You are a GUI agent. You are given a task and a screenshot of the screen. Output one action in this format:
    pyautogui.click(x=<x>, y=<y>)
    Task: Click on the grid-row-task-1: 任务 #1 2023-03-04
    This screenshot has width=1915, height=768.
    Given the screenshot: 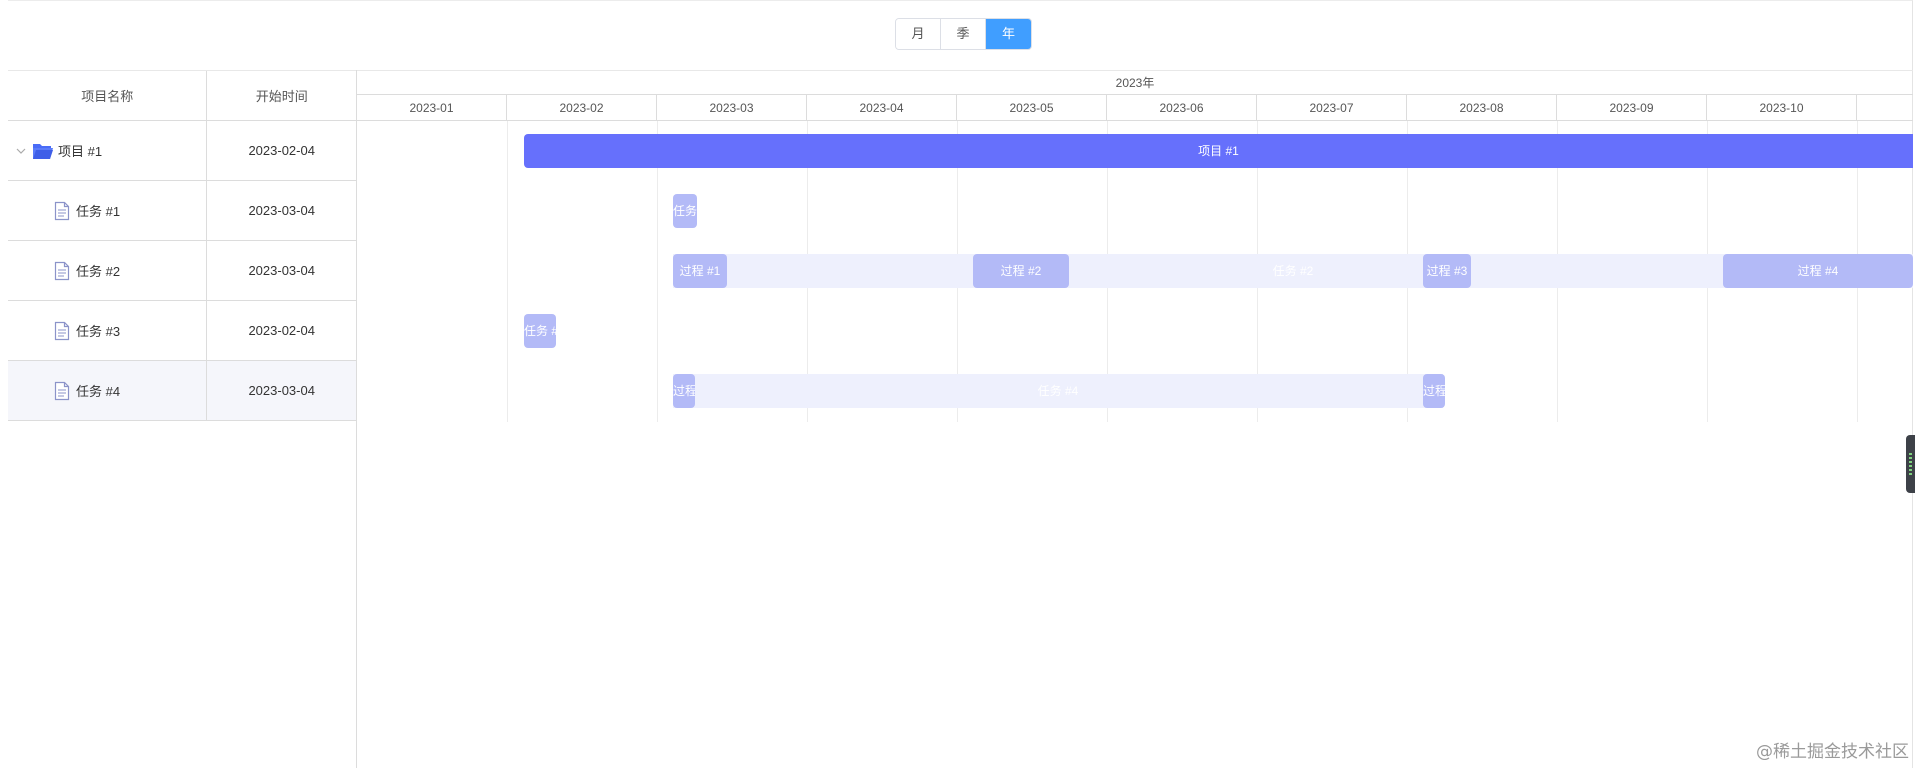 What is the action you would take?
    pyautogui.click(x=182, y=211)
    